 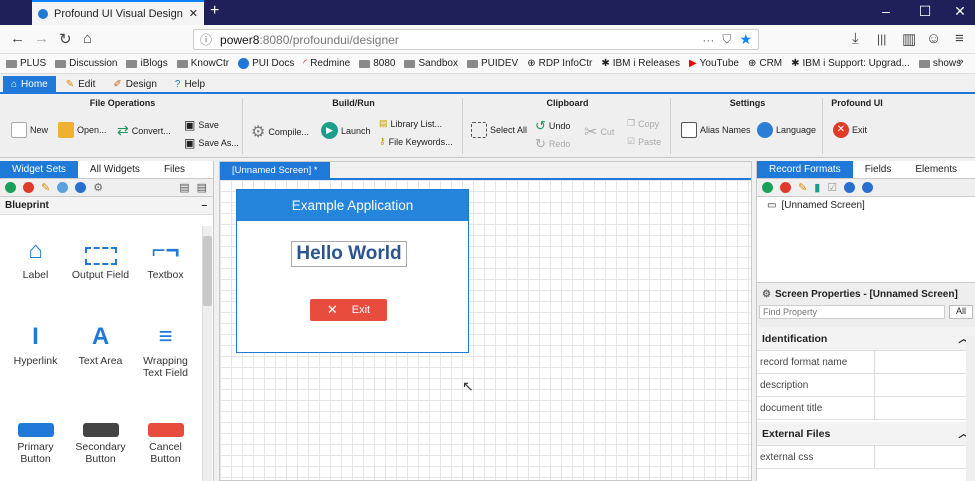 I want to click on db-save-icon: ▤, so click(x=202, y=187).